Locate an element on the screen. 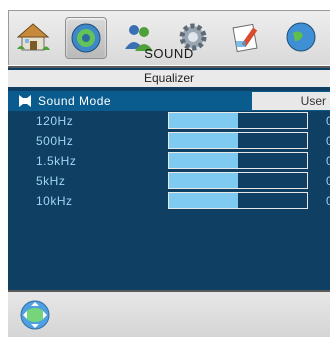  eq-band-500hz: 500Hz 0 is located at coordinates (169, 141).